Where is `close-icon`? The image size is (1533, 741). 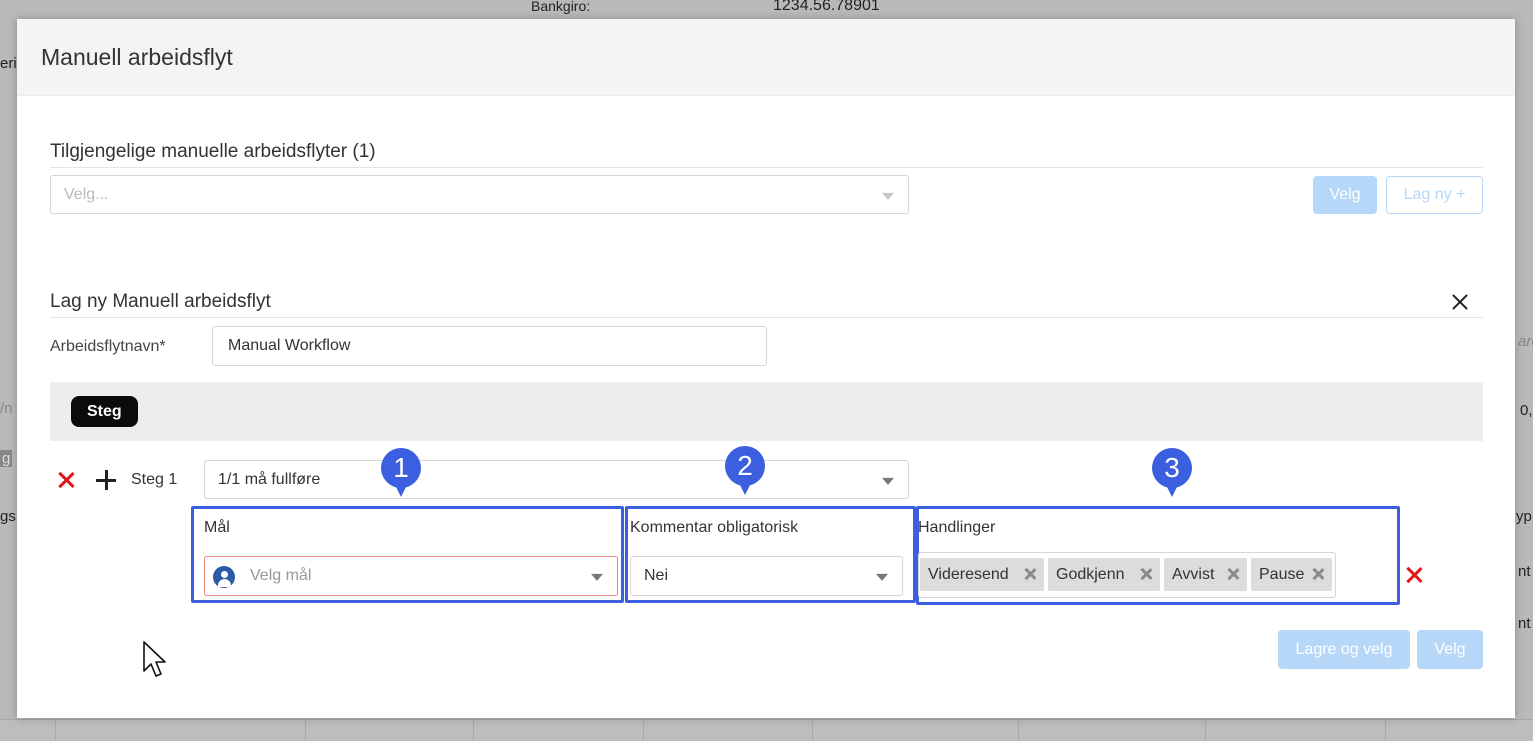 close-icon is located at coordinates (1460, 302).